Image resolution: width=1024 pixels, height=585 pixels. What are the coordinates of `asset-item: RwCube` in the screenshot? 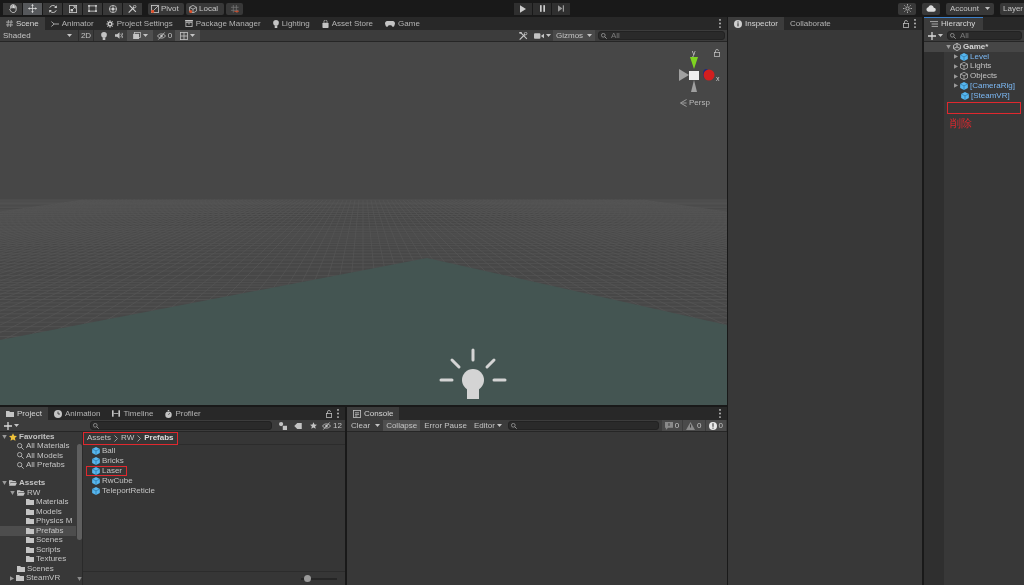 It's located at (112, 481).